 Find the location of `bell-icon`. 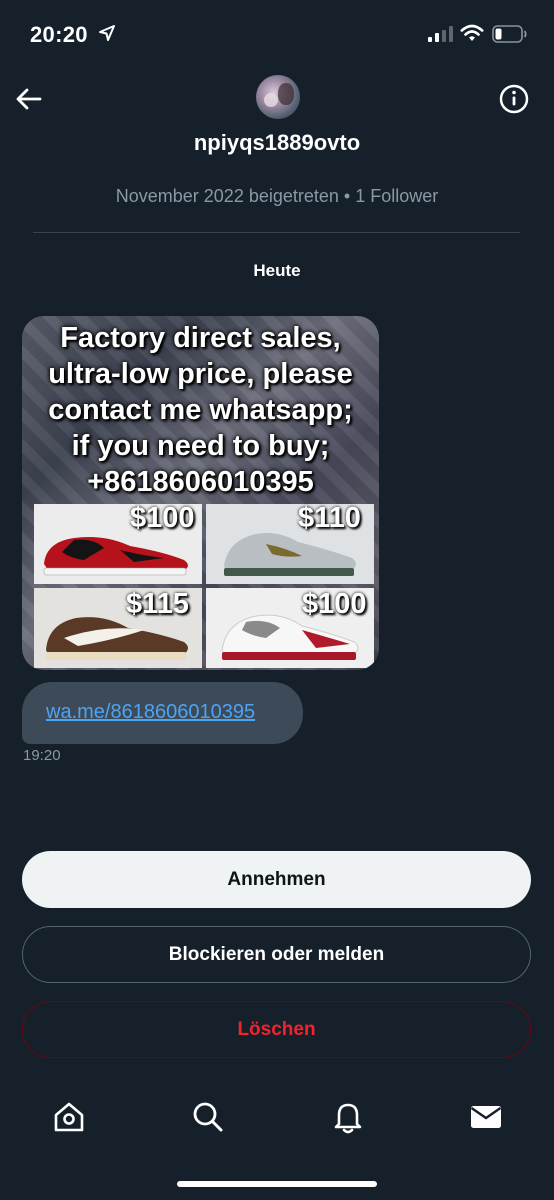

bell-icon is located at coordinates (348, 1117).